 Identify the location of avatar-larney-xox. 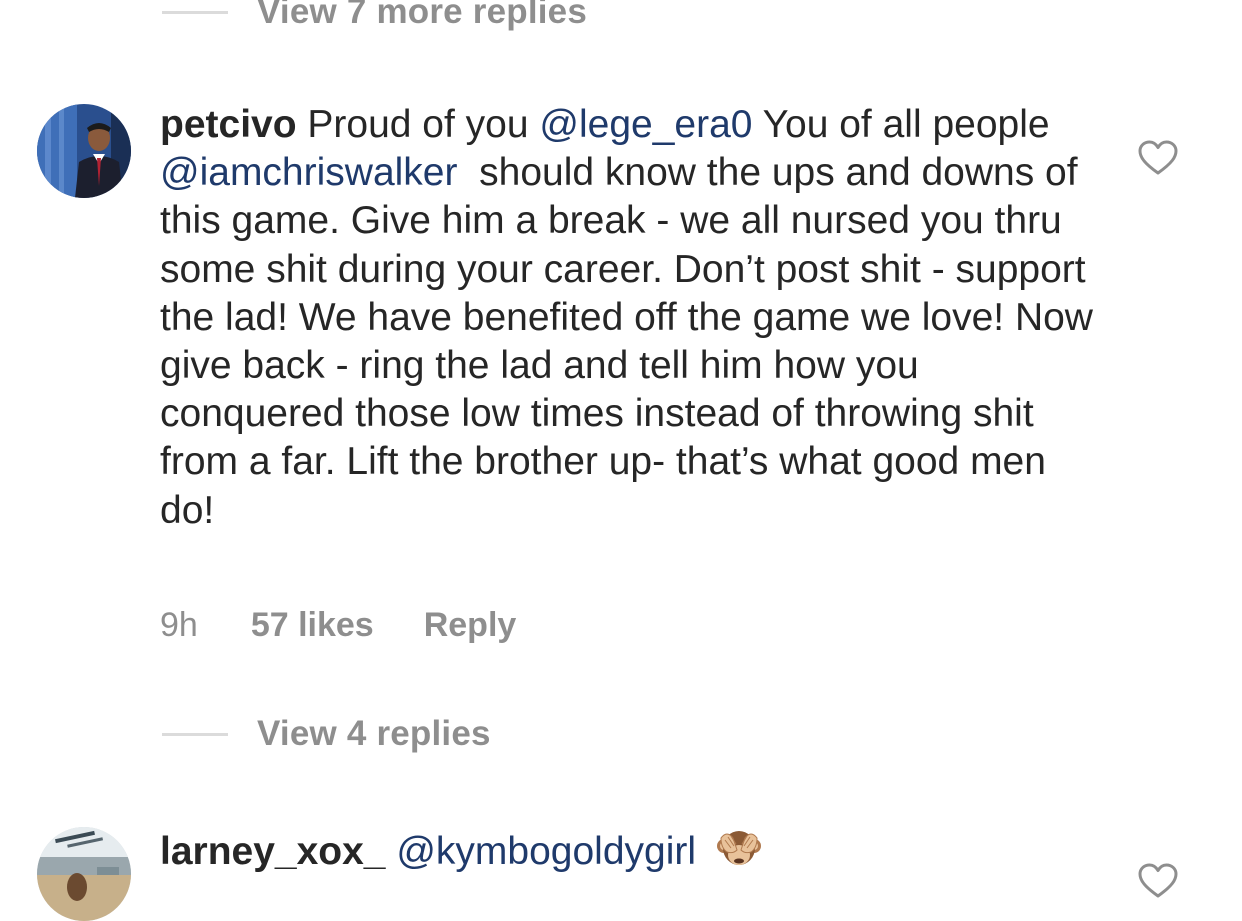
(84, 874).